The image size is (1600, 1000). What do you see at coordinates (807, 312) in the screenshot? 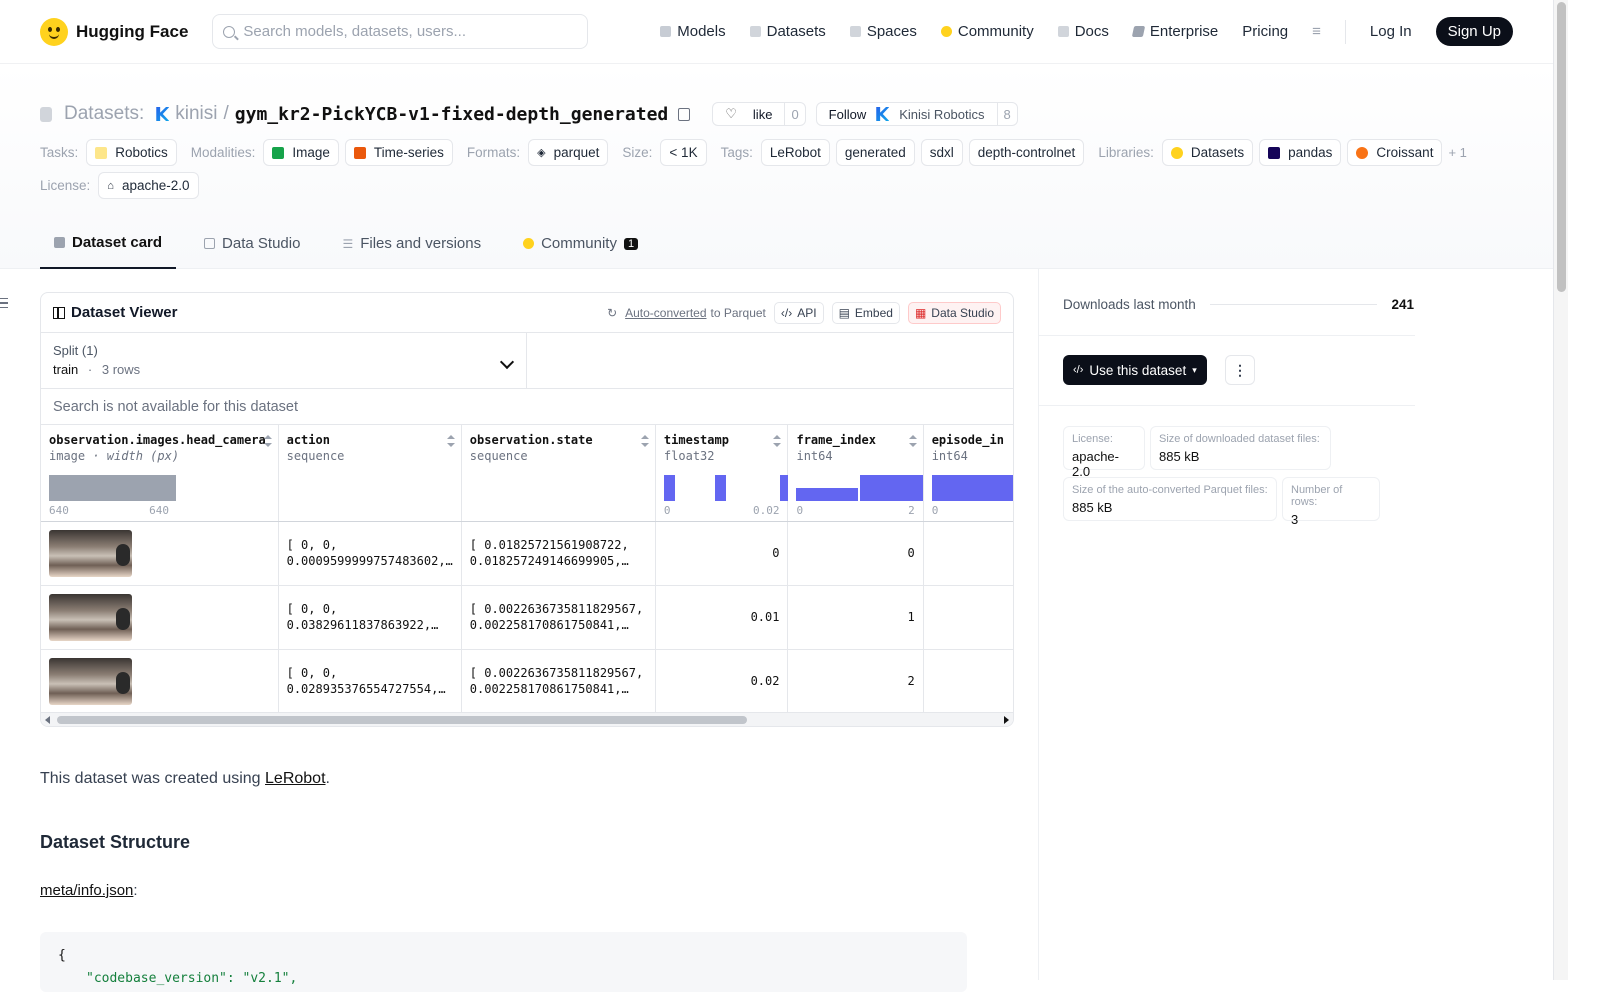
I see `api-label: API` at bounding box center [807, 312].